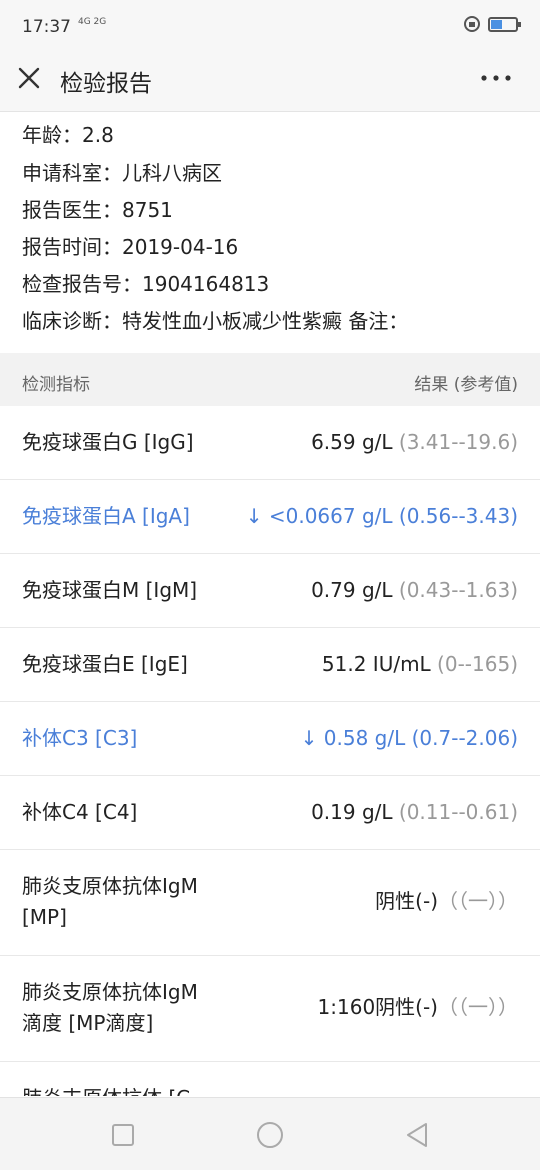 The height and width of the screenshot is (1170, 540). Describe the element at coordinates (455, 812) in the screenshot. I see `row-ref: (0.11--0.61)` at that location.